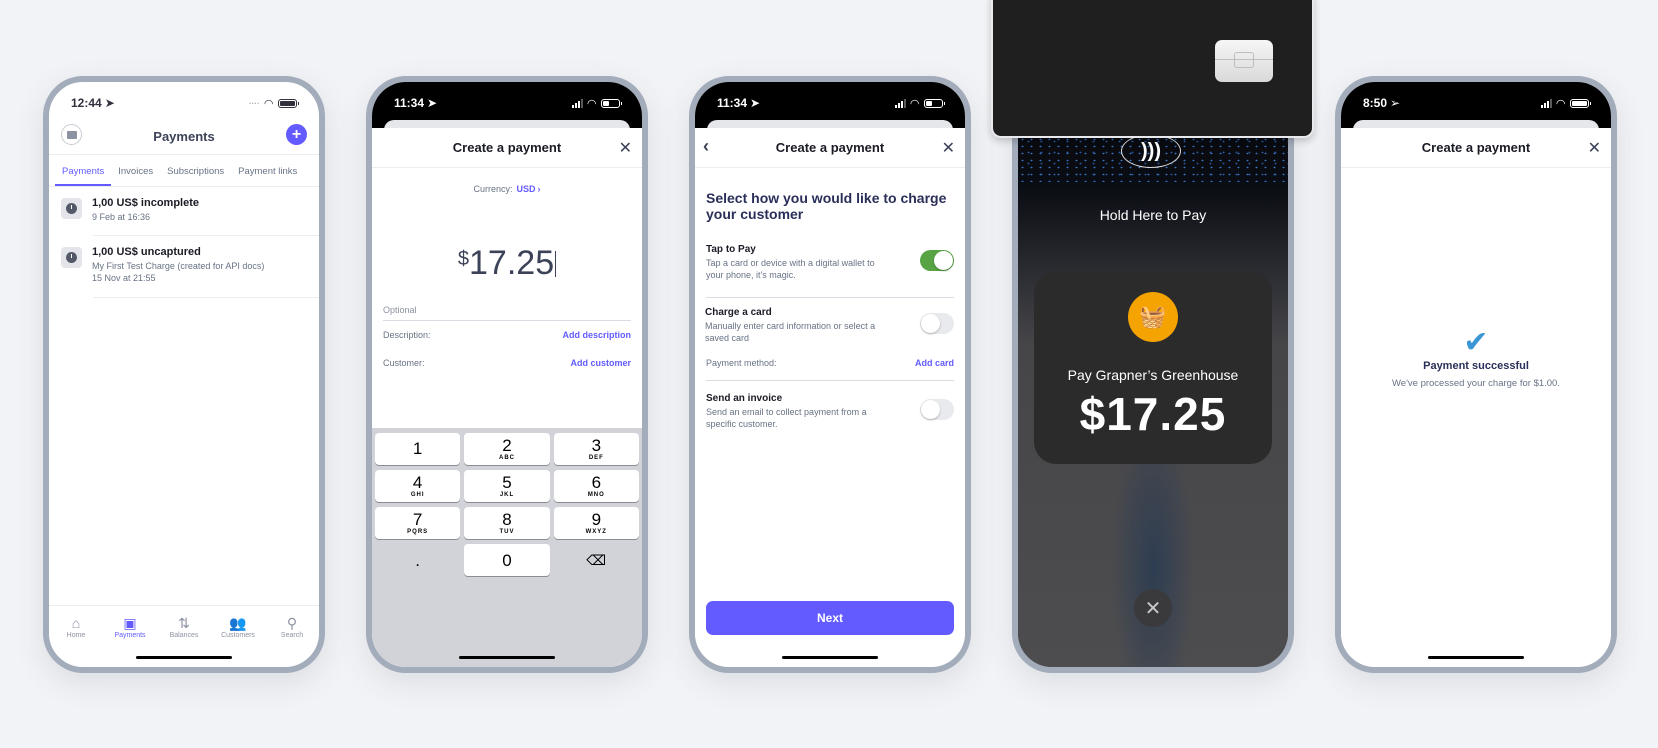 The width and height of the screenshot is (1658, 748). What do you see at coordinates (93, 103) in the screenshot?
I see `status-time: 12:44 ➤` at bounding box center [93, 103].